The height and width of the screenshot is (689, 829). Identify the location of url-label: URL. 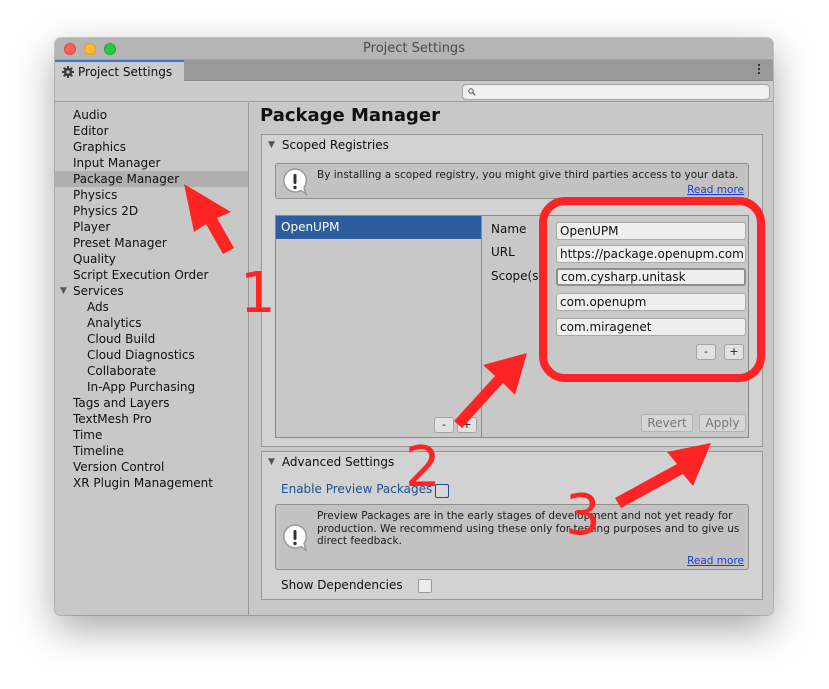
(503, 252).